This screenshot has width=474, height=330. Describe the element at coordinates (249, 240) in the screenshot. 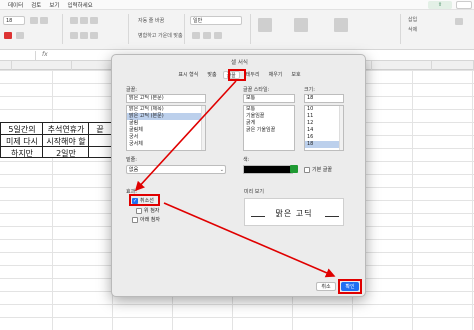

I see `arrow-to-ok` at that location.